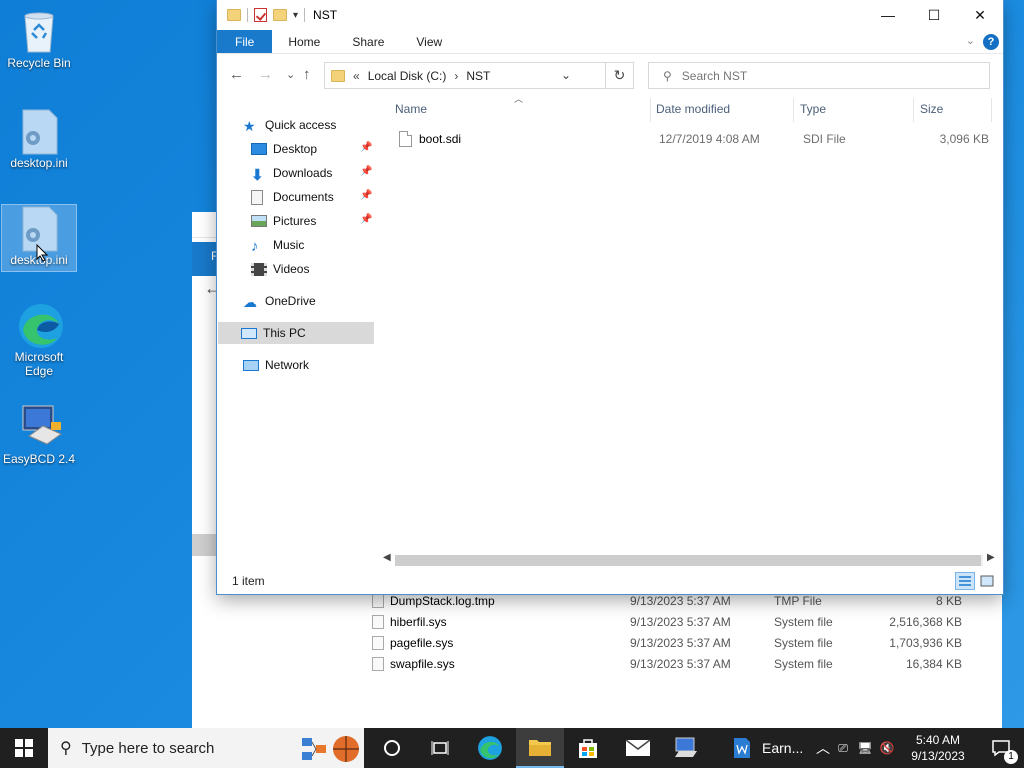  Describe the element at coordinates (259, 149) in the screenshot. I see `desktop-folder-icon` at that location.